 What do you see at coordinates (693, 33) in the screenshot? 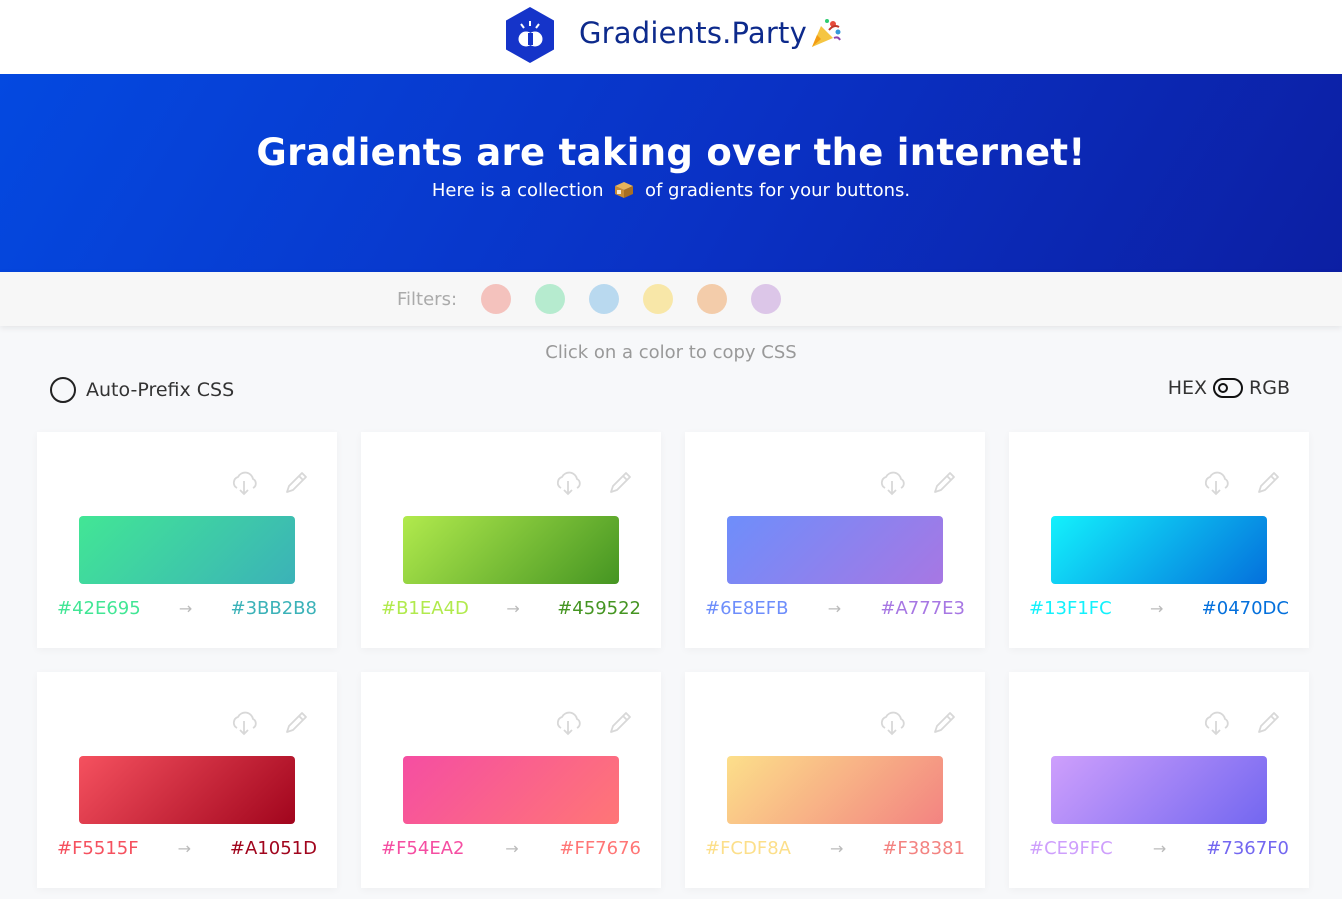
I see `brand-text: Gradients.Party` at bounding box center [693, 33].